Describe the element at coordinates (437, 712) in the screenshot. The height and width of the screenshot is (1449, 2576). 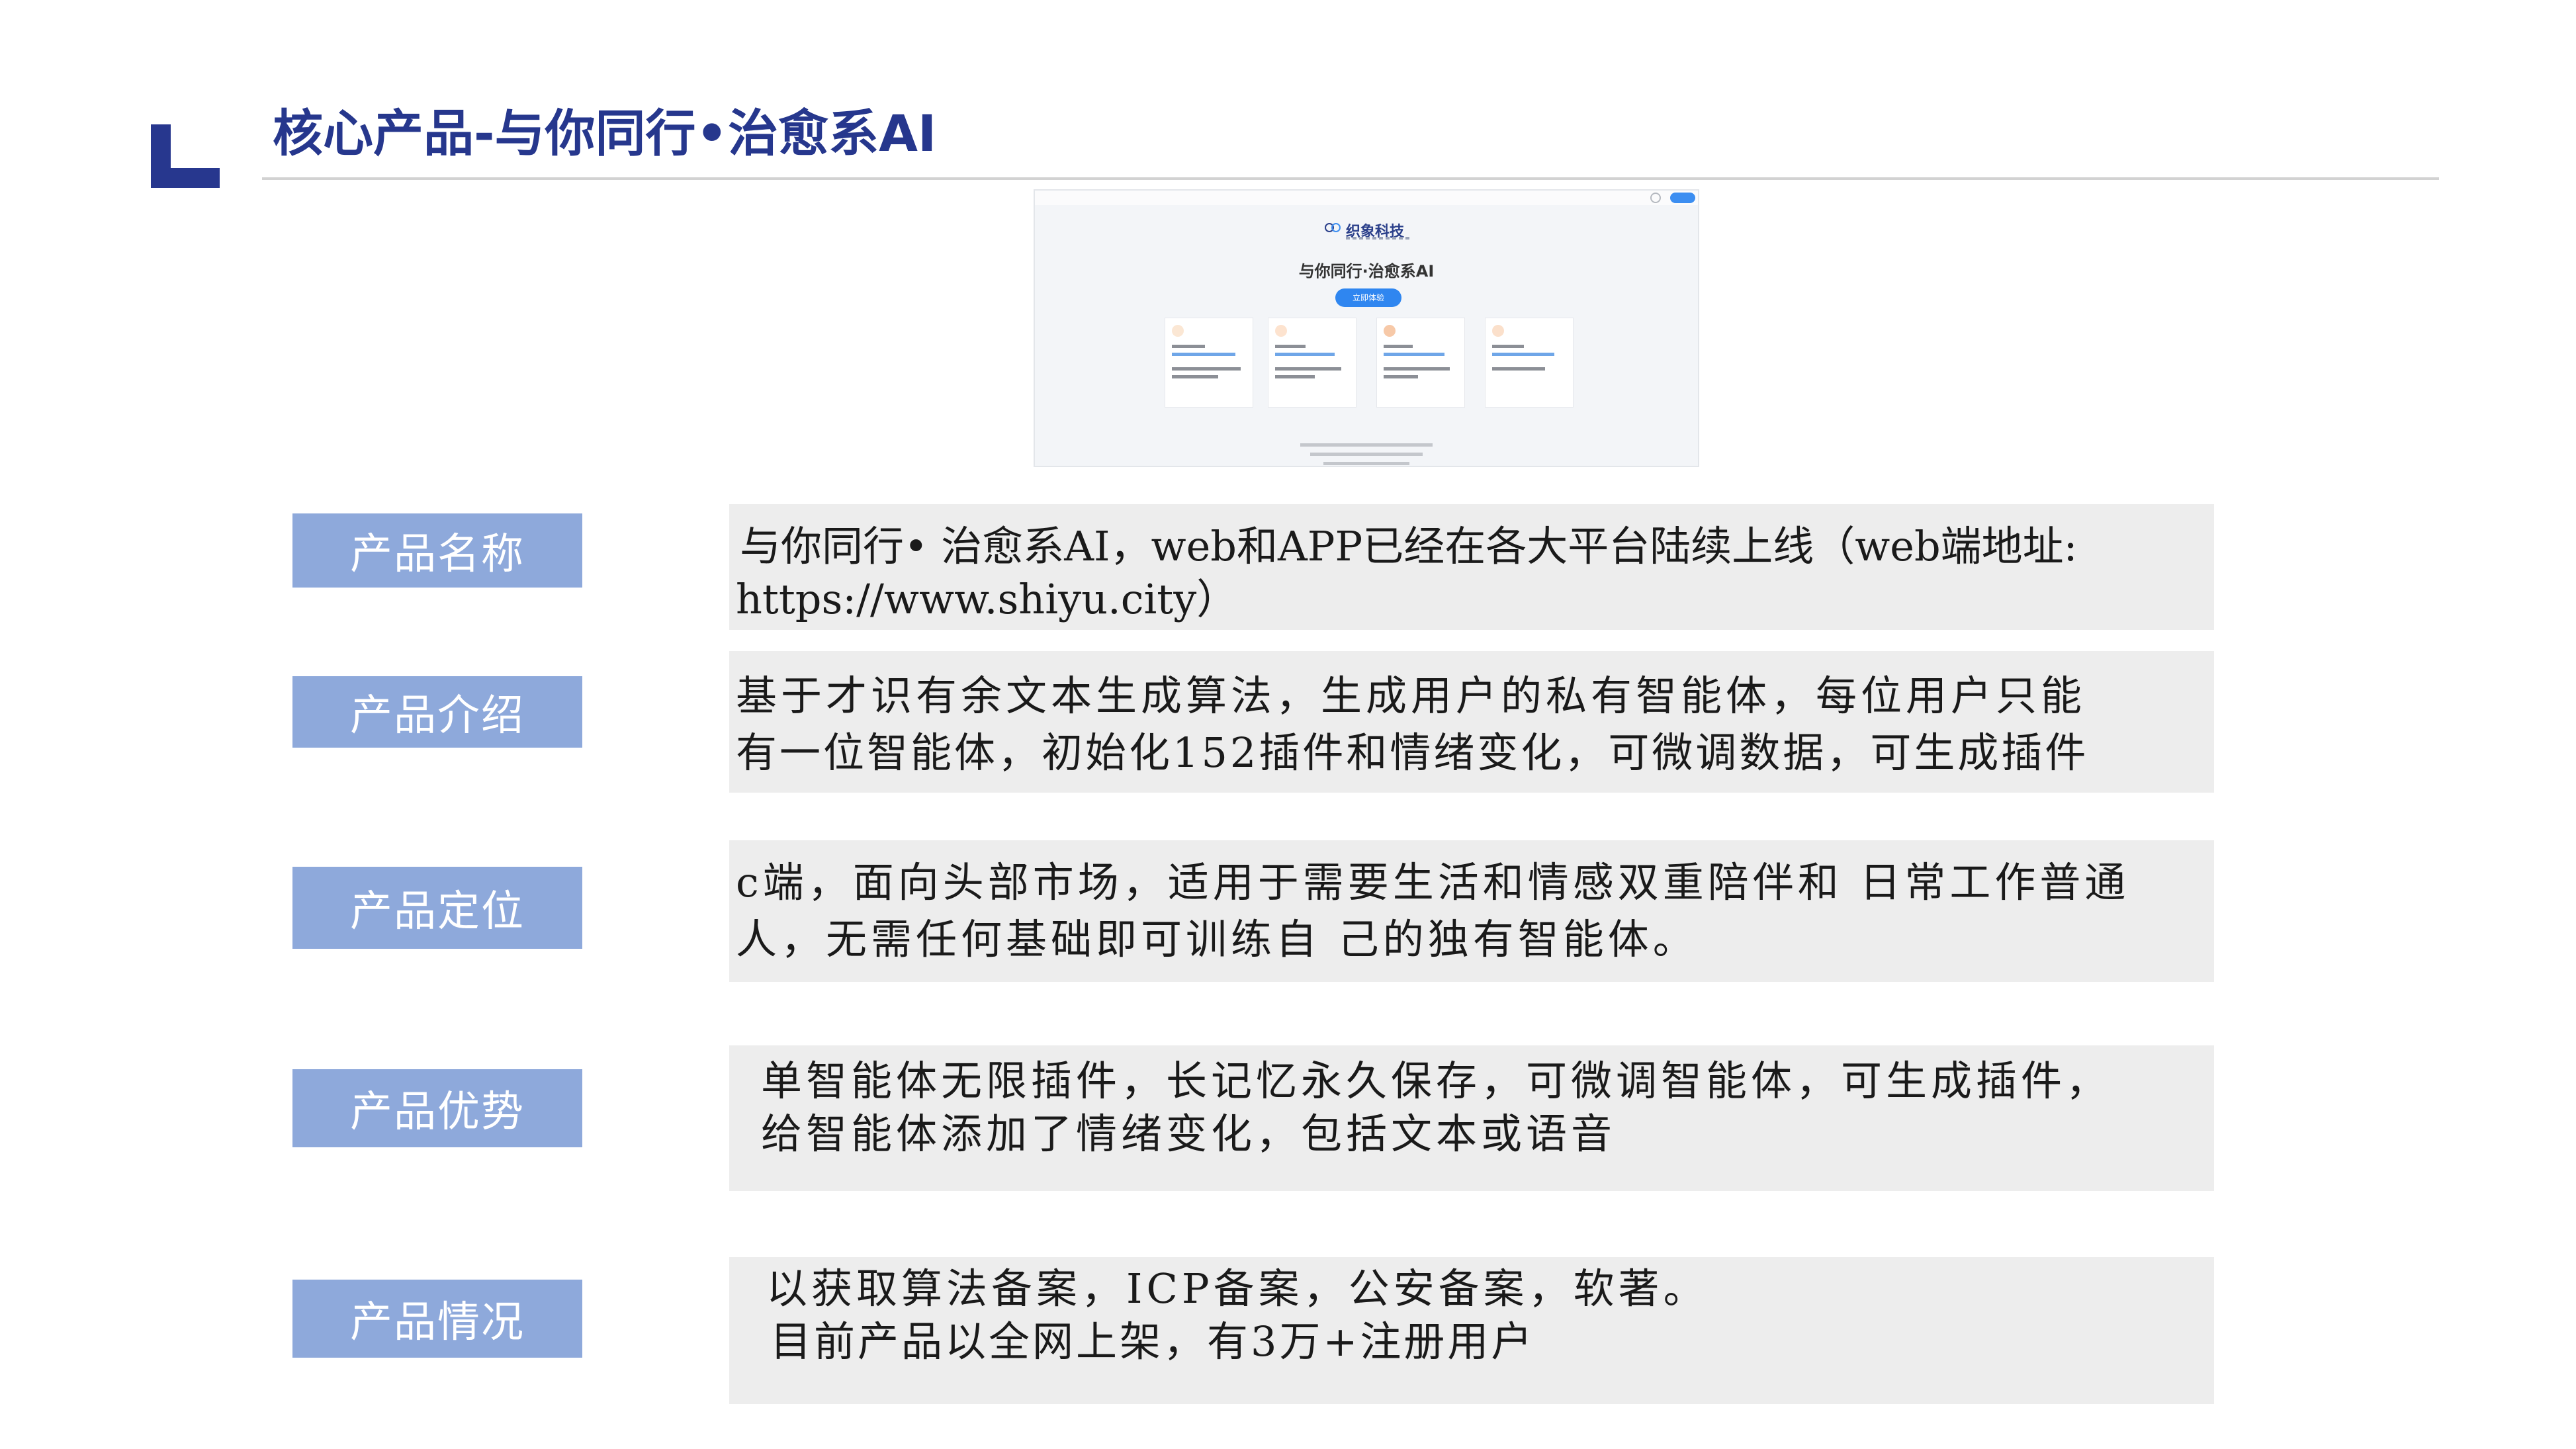
I see `label-product-intro: 产品介绍` at that location.